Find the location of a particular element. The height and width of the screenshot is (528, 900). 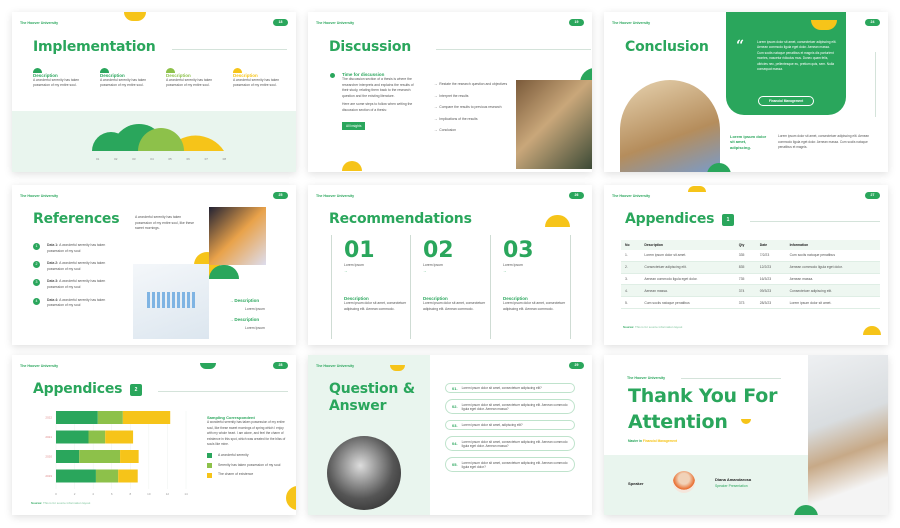

desc-text: Lorem Ipsum is located at coordinates (255, 328).